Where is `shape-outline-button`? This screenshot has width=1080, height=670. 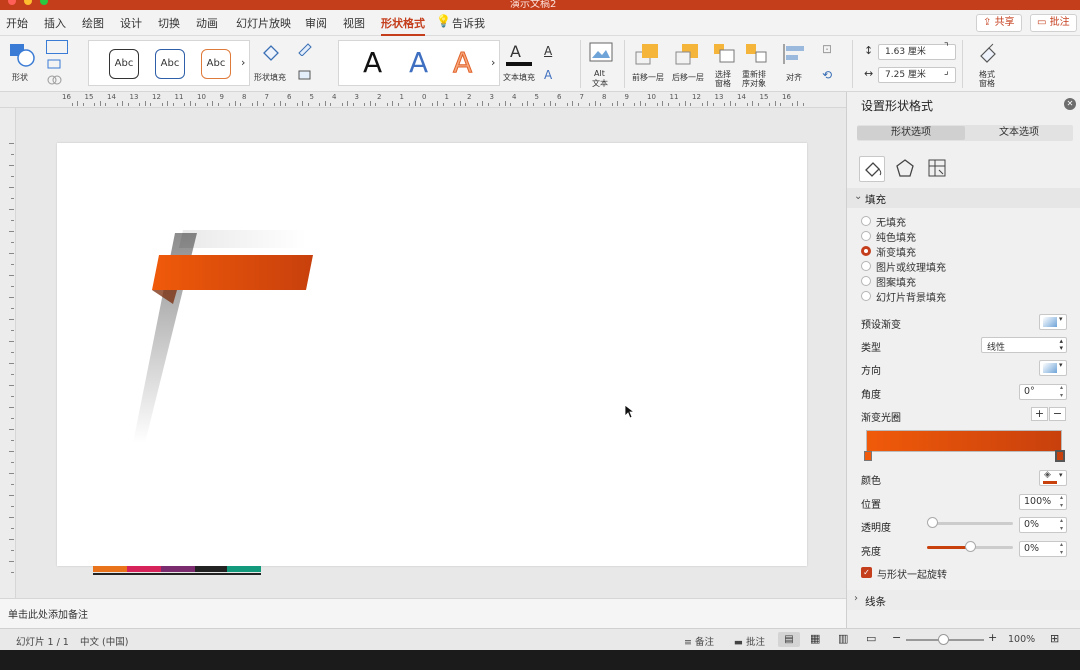 shape-outline-button is located at coordinates (307, 49).